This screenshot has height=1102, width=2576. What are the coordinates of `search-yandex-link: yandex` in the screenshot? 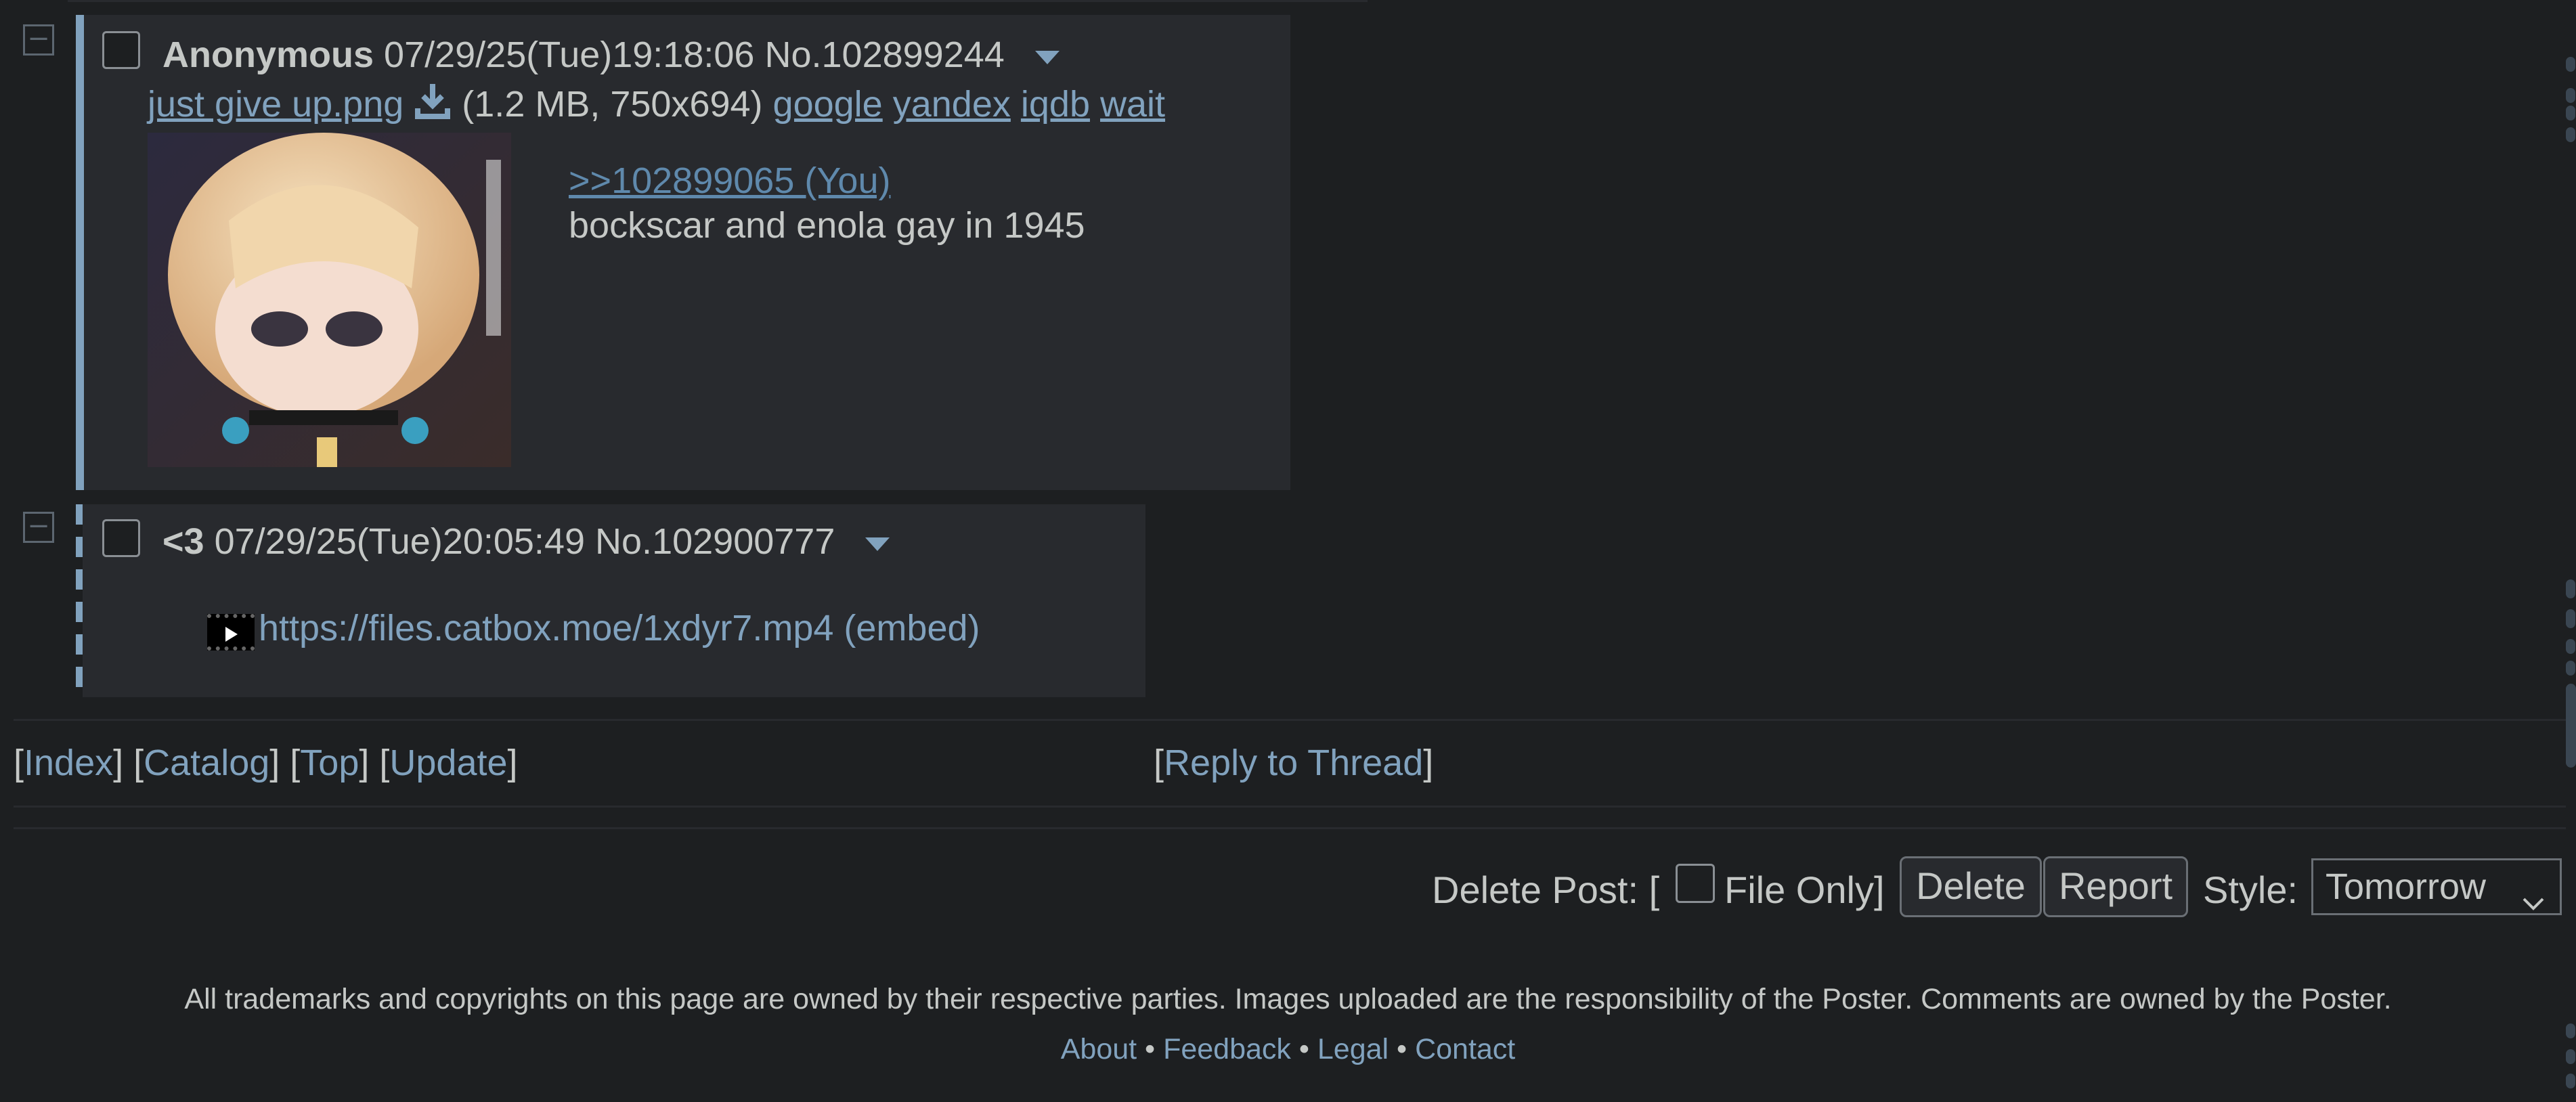 It's located at (952, 104).